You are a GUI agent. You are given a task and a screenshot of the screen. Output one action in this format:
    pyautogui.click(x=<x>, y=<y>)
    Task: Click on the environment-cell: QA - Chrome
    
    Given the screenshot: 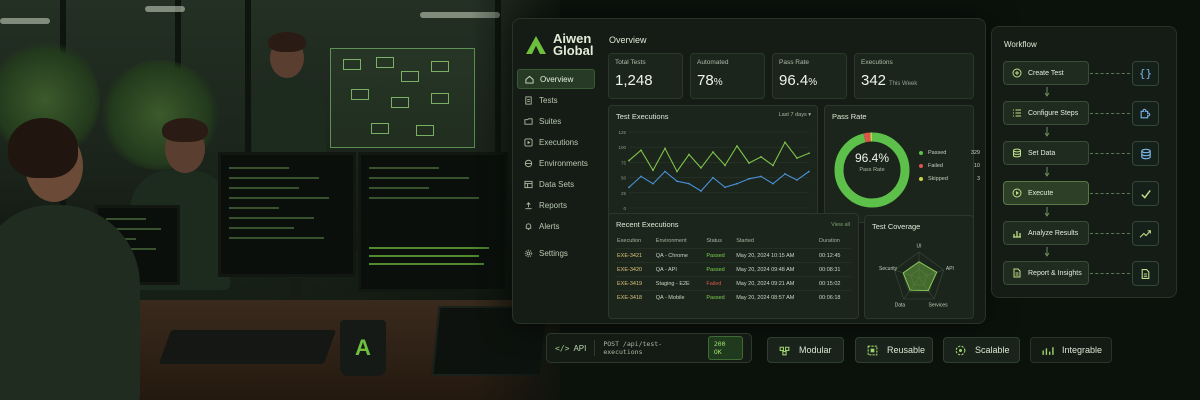 What is the action you would take?
    pyautogui.click(x=679, y=255)
    